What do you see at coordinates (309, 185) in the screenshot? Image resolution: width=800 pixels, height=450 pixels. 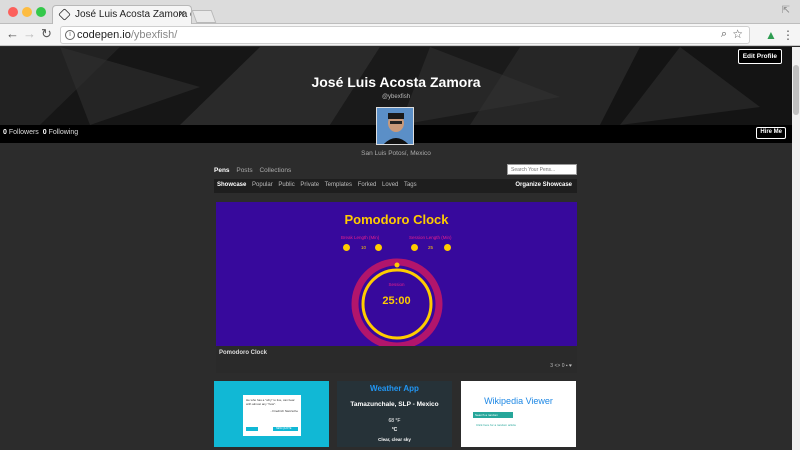 I see `filter-private: Private` at bounding box center [309, 185].